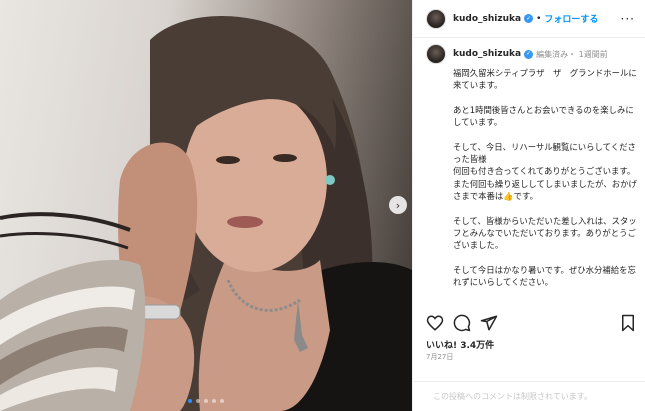 This screenshot has height=411, width=645. What do you see at coordinates (436, 18) in the screenshot?
I see `avatar` at bounding box center [436, 18].